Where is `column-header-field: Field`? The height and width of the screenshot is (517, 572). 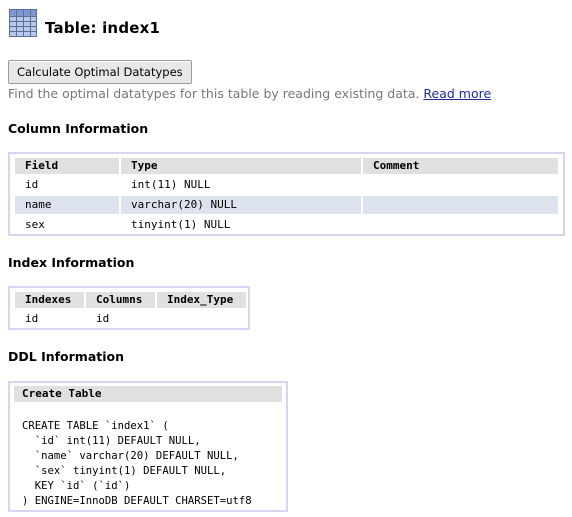
column-header-field: Field is located at coordinates (67, 166).